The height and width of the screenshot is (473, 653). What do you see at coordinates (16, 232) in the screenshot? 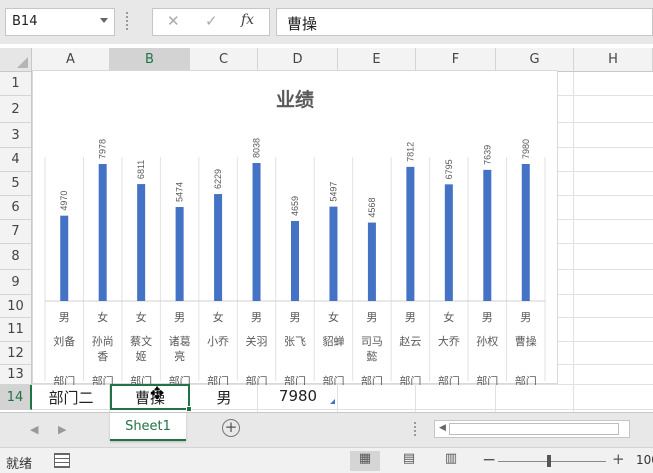
I see `row-header-7: 7` at bounding box center [16, 232].